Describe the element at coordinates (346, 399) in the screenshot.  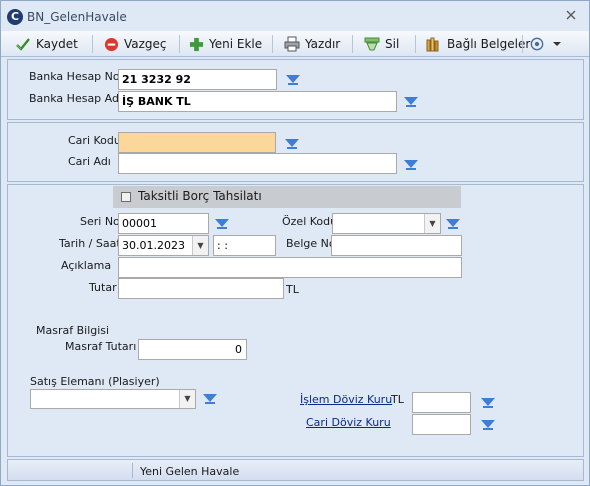
I see `transaction-rate-link: İşlem Döviz Kuru` at that location.